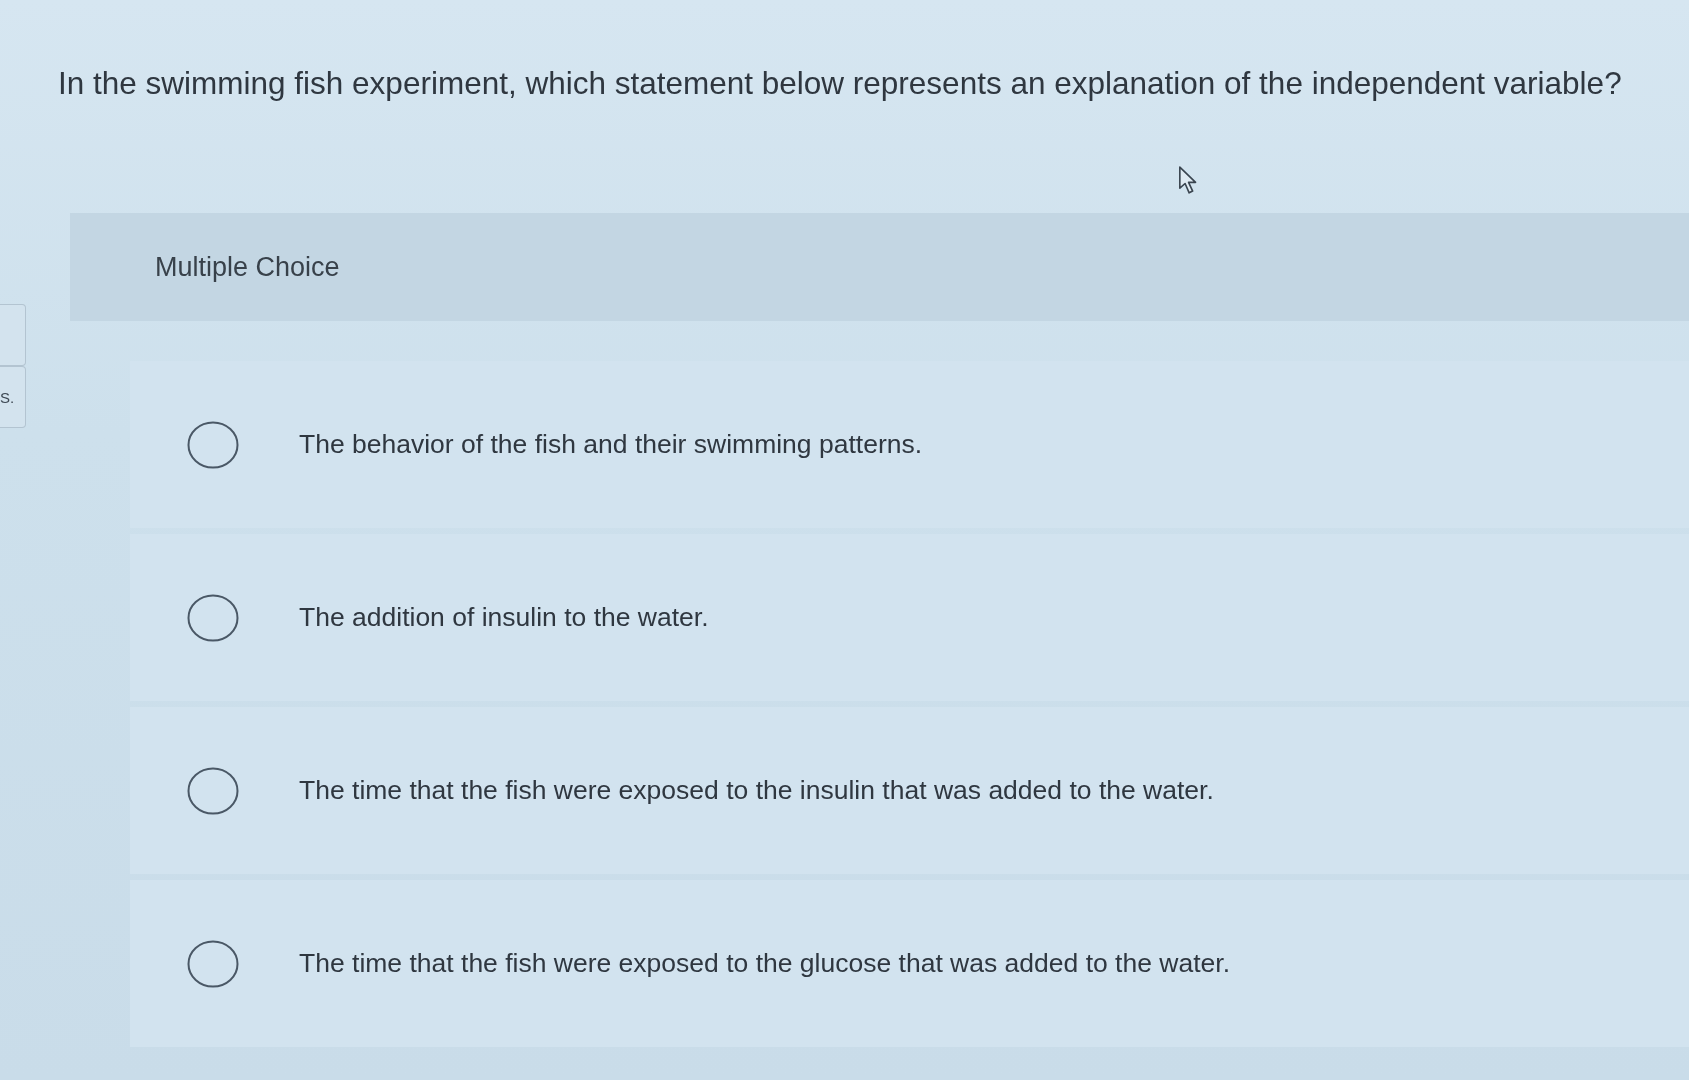  I want to click on answer-option: The behavior of the fish and their swimming patterns., so click(909, 444).